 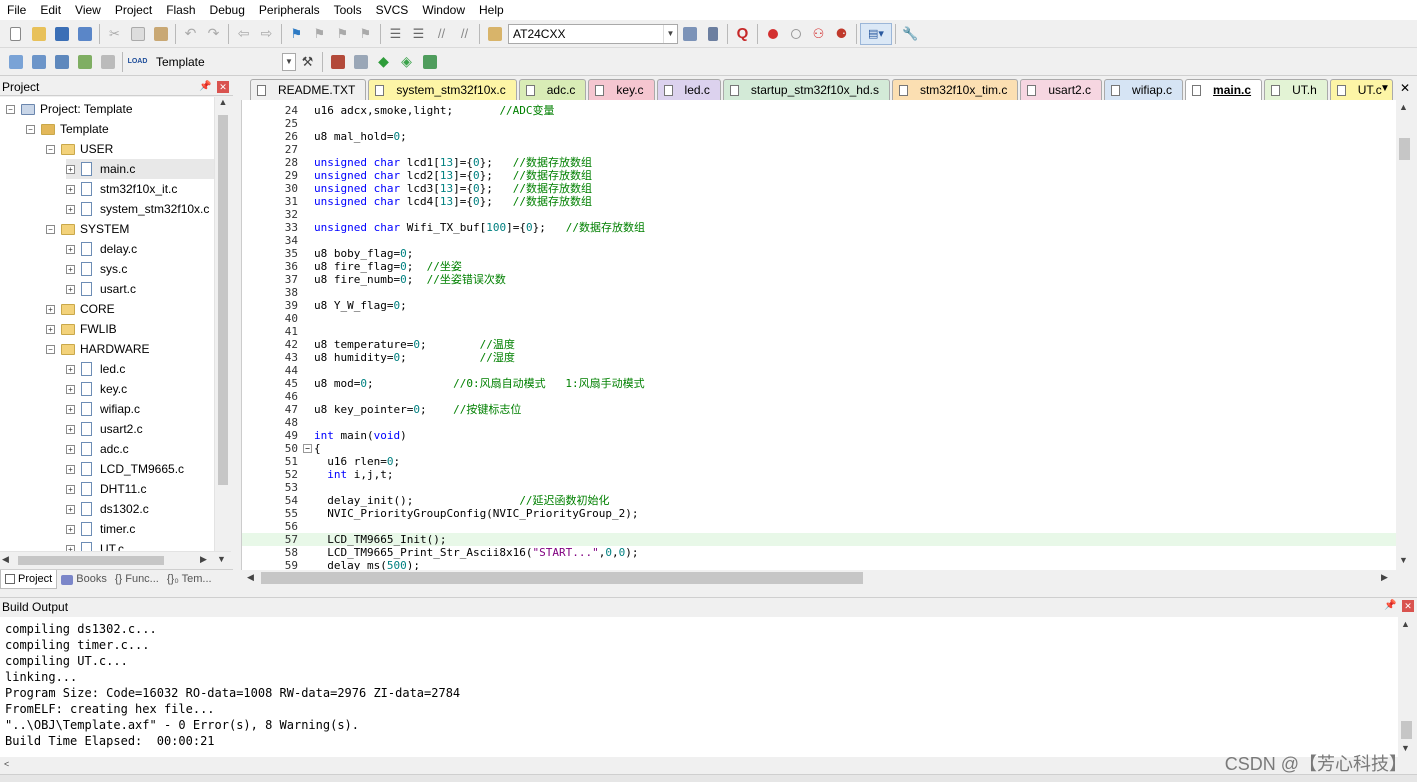 What do you see at coordinates (742, 34) in the screenshot?
I see `debug-session-button: Q` at bounding box center [742, 34].